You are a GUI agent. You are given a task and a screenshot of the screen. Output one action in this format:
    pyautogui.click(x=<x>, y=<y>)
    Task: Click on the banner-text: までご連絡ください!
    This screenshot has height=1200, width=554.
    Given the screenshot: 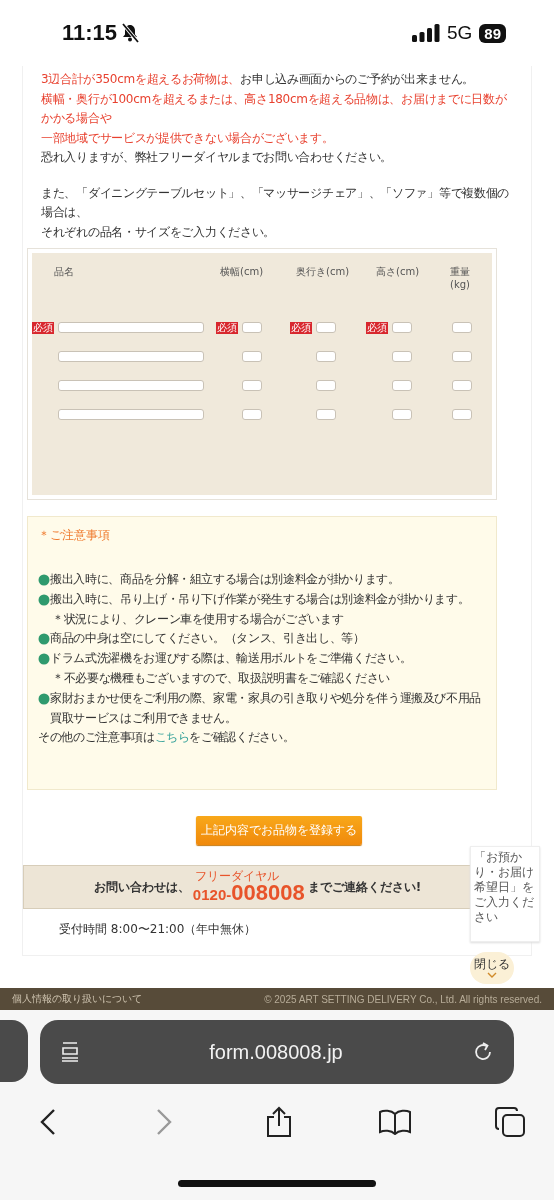 What is the action you would take?
    pyautogui.click(x=364, y=887)
    